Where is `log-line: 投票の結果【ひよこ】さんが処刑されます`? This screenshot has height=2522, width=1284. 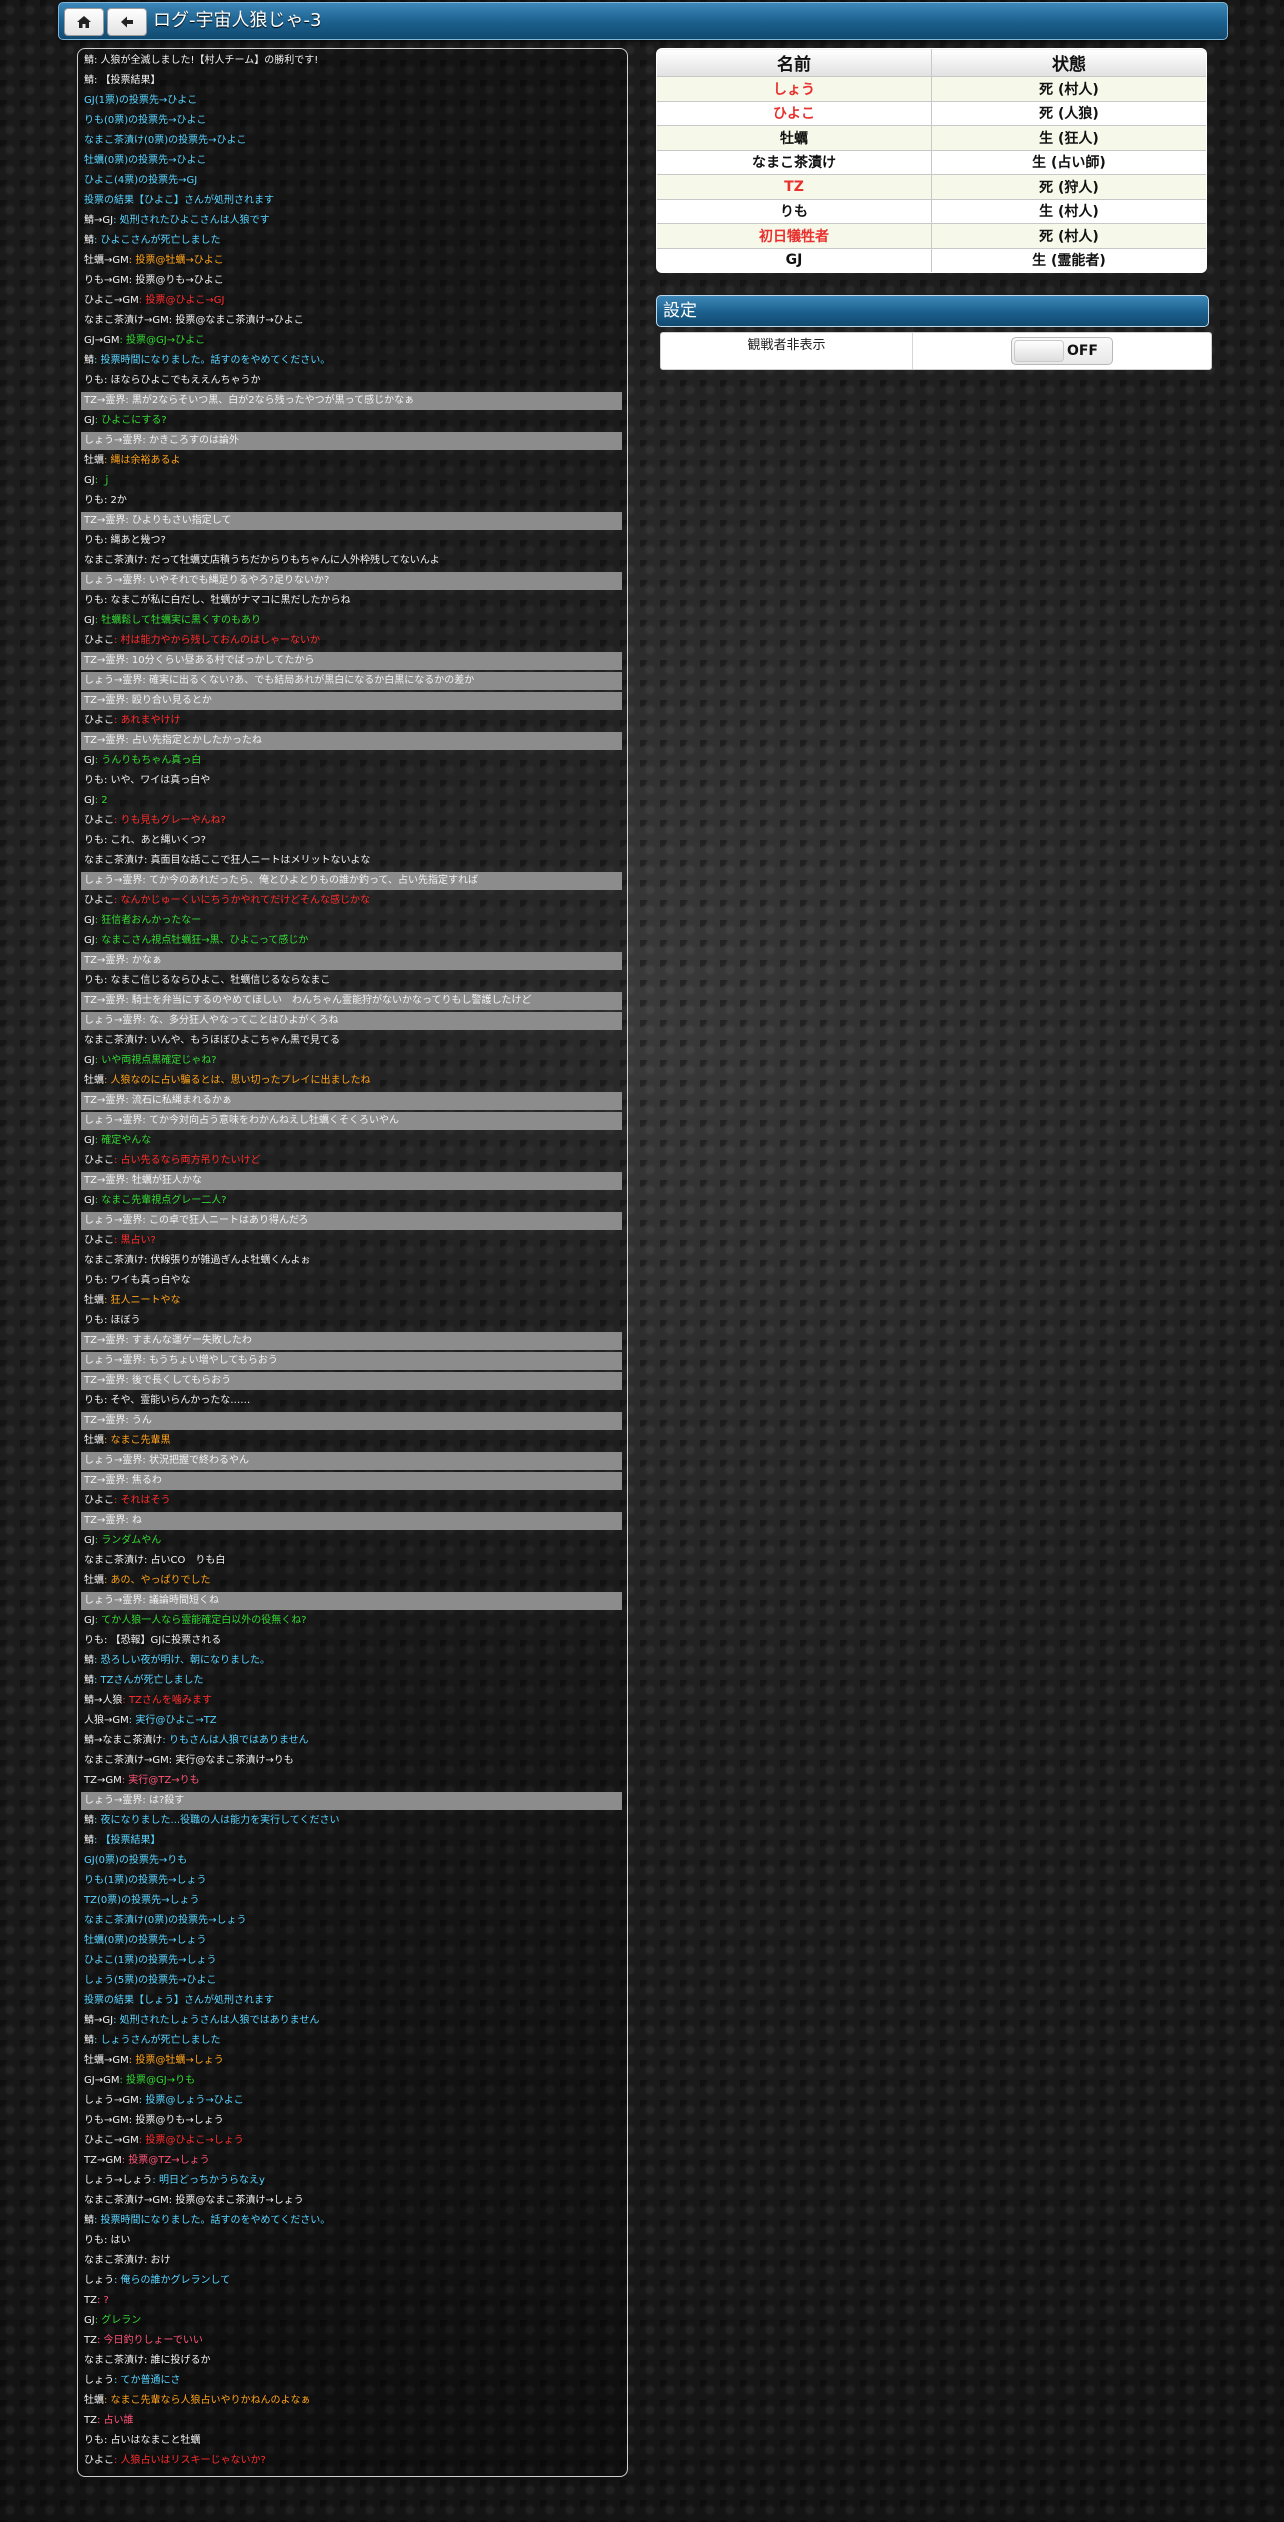
log-line: 投票の結果【ひよこ】さんが処刑されます is located at coordinates (351, 201).